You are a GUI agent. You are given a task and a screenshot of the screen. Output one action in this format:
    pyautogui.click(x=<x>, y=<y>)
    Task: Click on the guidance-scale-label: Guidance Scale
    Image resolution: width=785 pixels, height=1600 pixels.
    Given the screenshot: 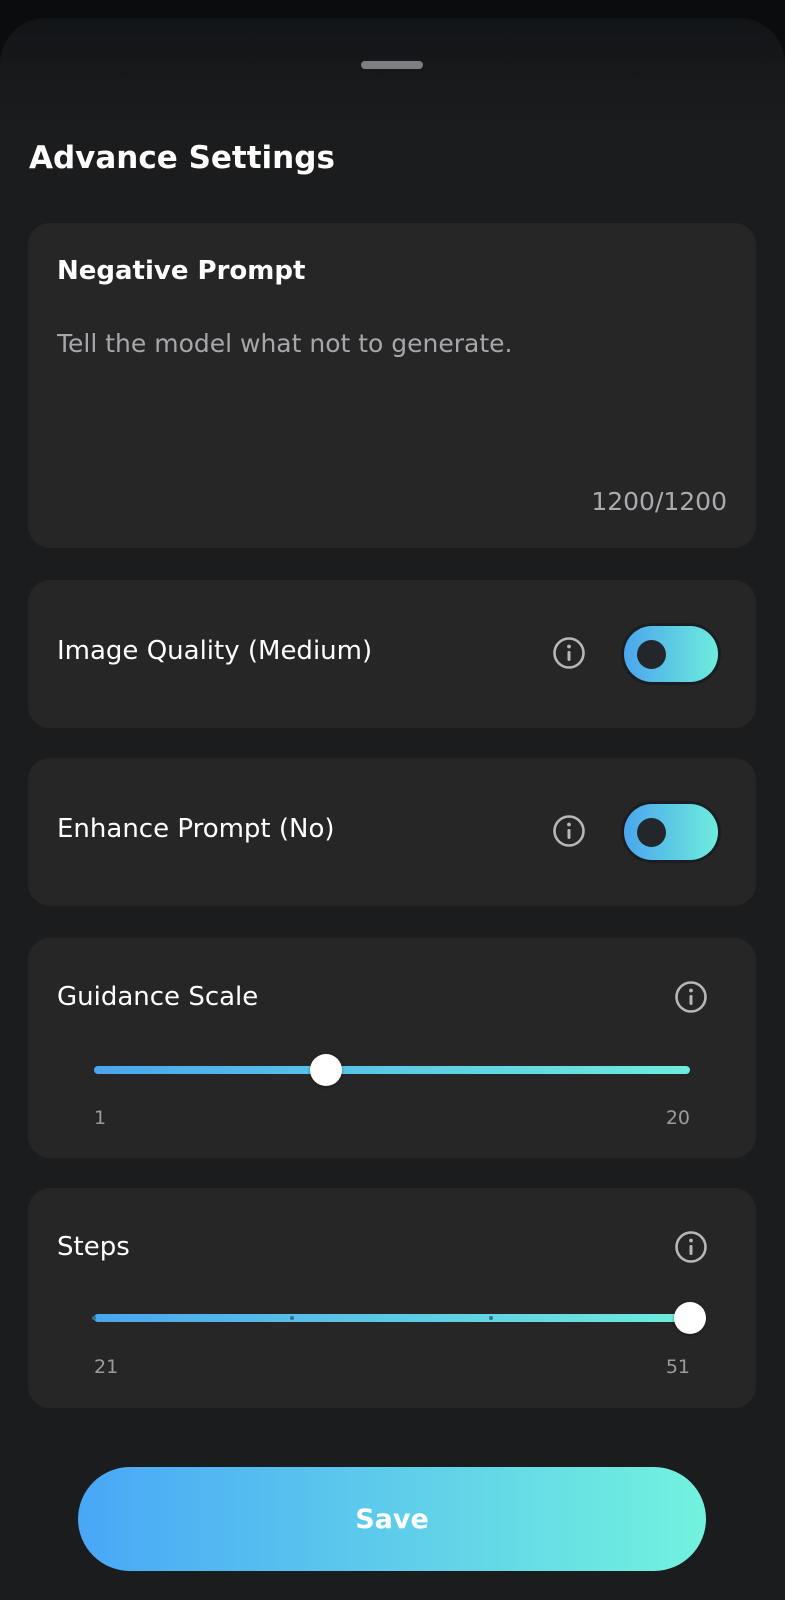 What is the action you would take?
    pyautogui.click(x=158, y=997)
    